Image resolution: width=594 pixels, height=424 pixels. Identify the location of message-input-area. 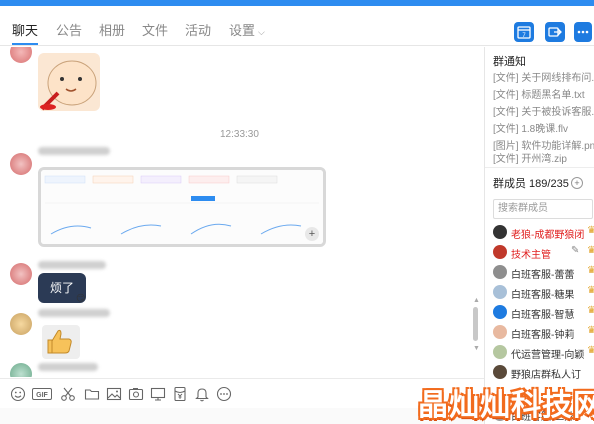
(242, 416).